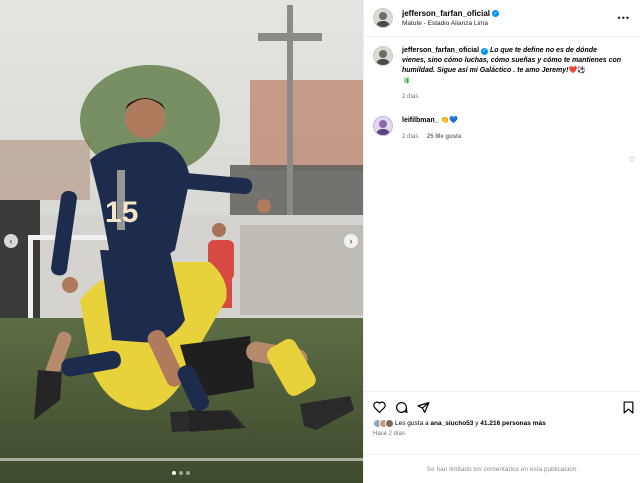 The width and height of the screenshot is (640, 483). What do you see at coordinates (406, 80) in the screenshot?
I see `caption-emoji-end: 🧃` at bounding box center [406, 80].